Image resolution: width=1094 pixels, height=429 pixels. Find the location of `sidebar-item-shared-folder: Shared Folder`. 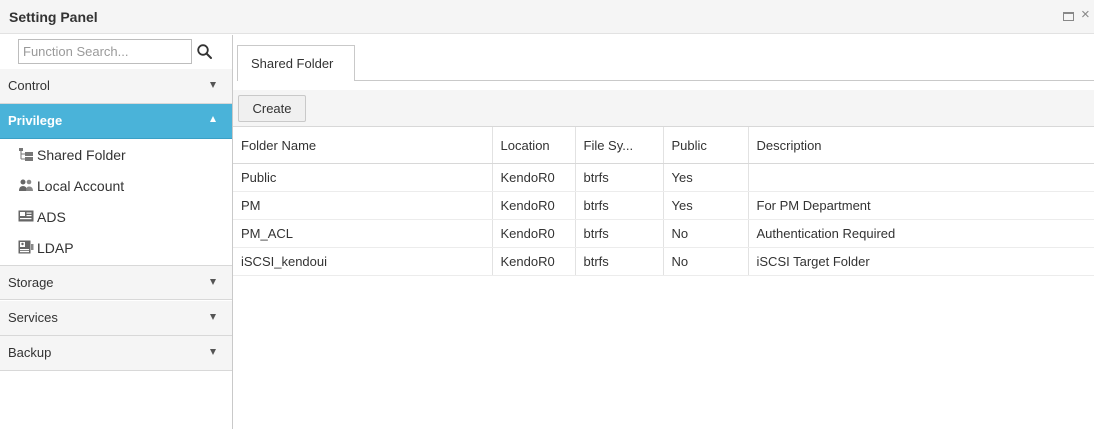

sidebar-item-shared-folder: Shared Folder is located at coordinates (116, 154).